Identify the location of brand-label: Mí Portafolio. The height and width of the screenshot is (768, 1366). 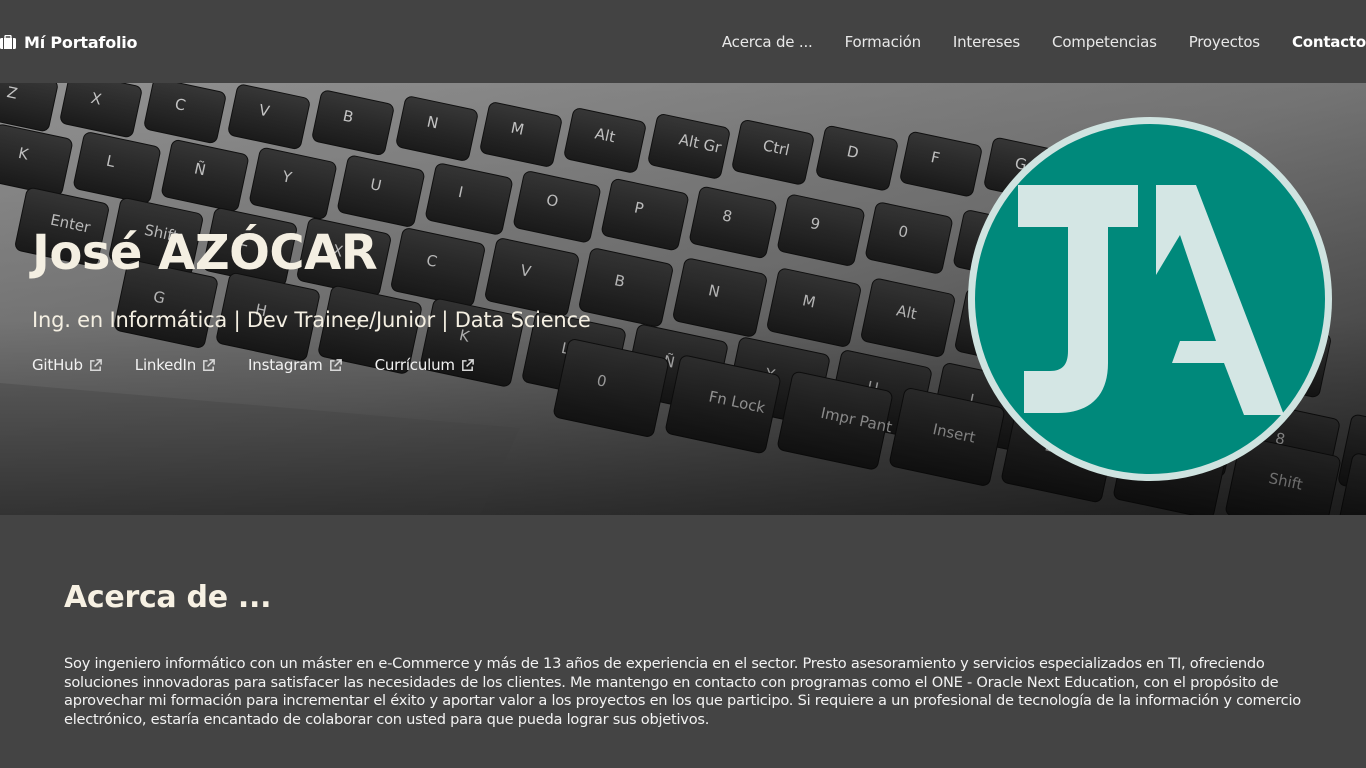
(81, 42).